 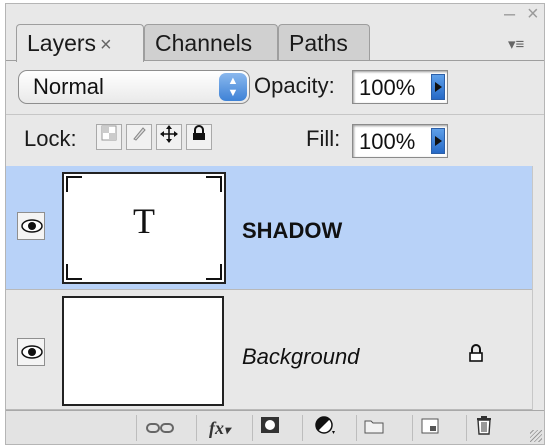 I want to click on layers-scrollbar, so click(x=538, y=288).